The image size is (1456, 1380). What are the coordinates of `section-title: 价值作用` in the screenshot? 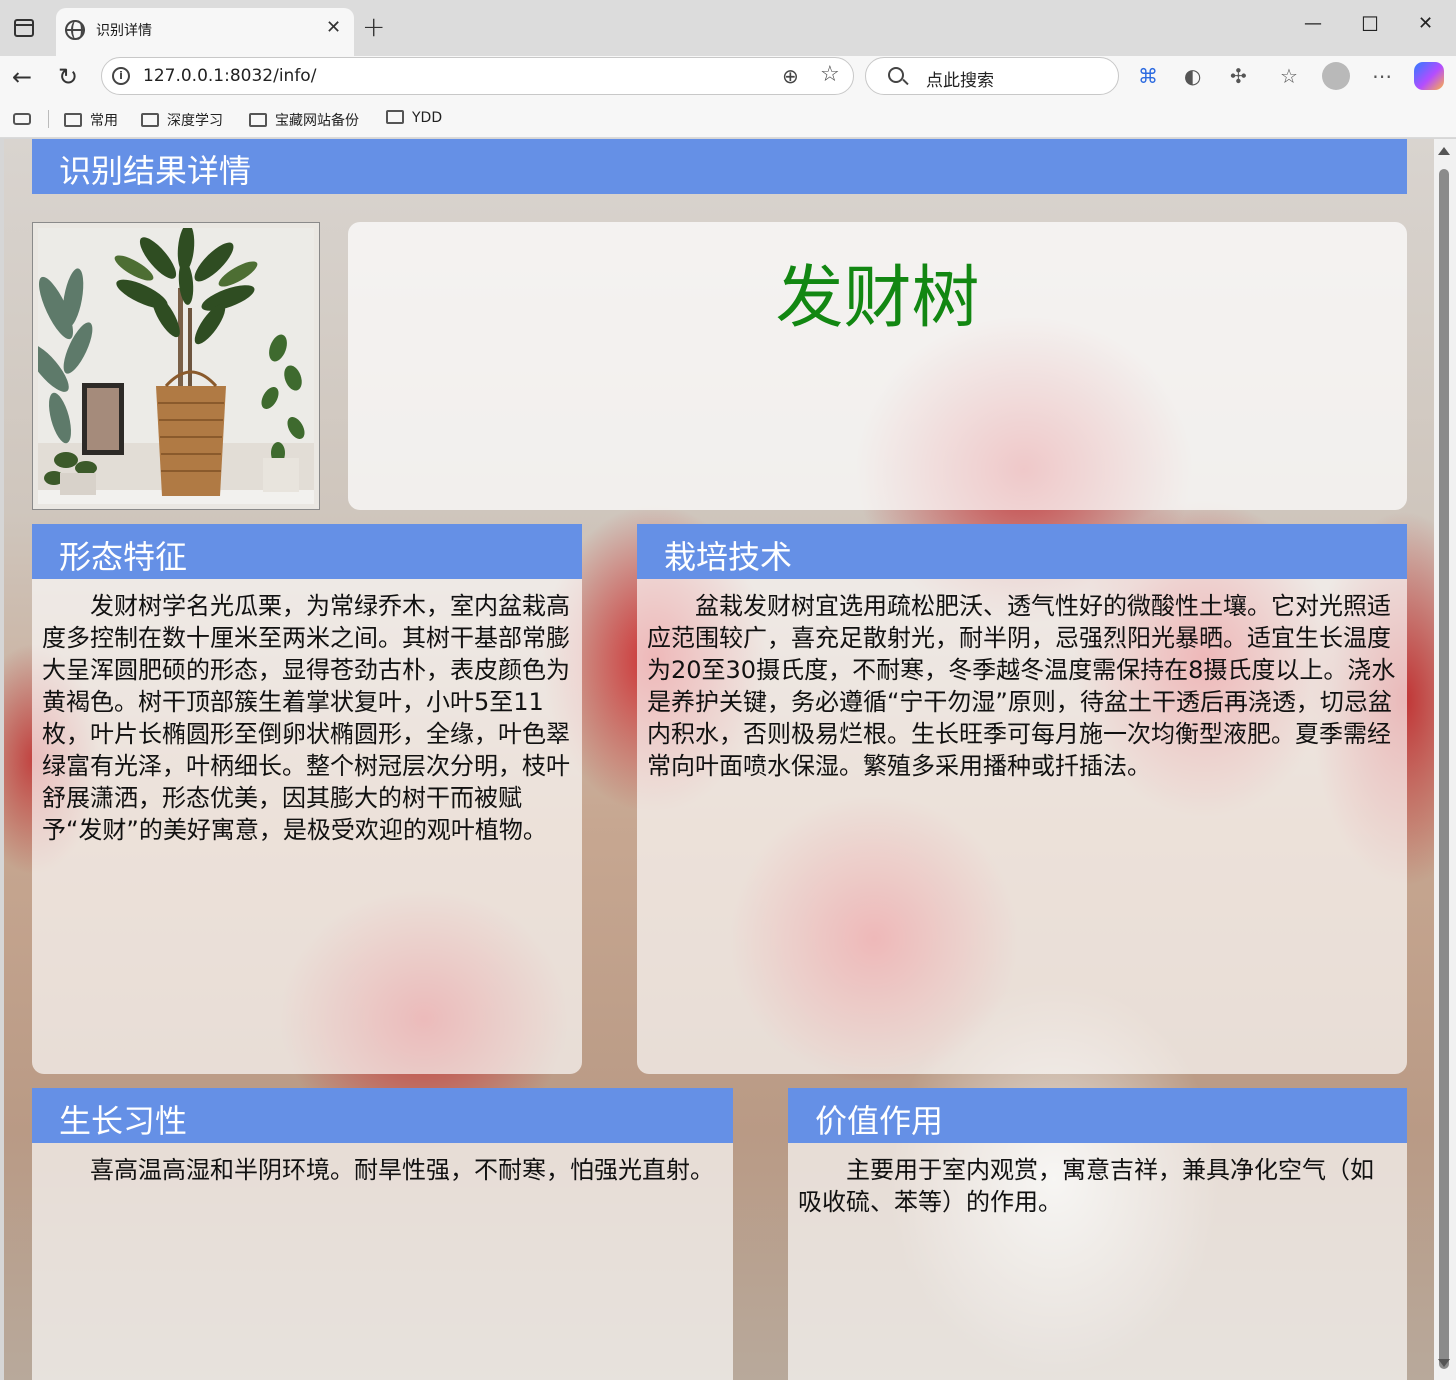 It's located at (879, 1121).